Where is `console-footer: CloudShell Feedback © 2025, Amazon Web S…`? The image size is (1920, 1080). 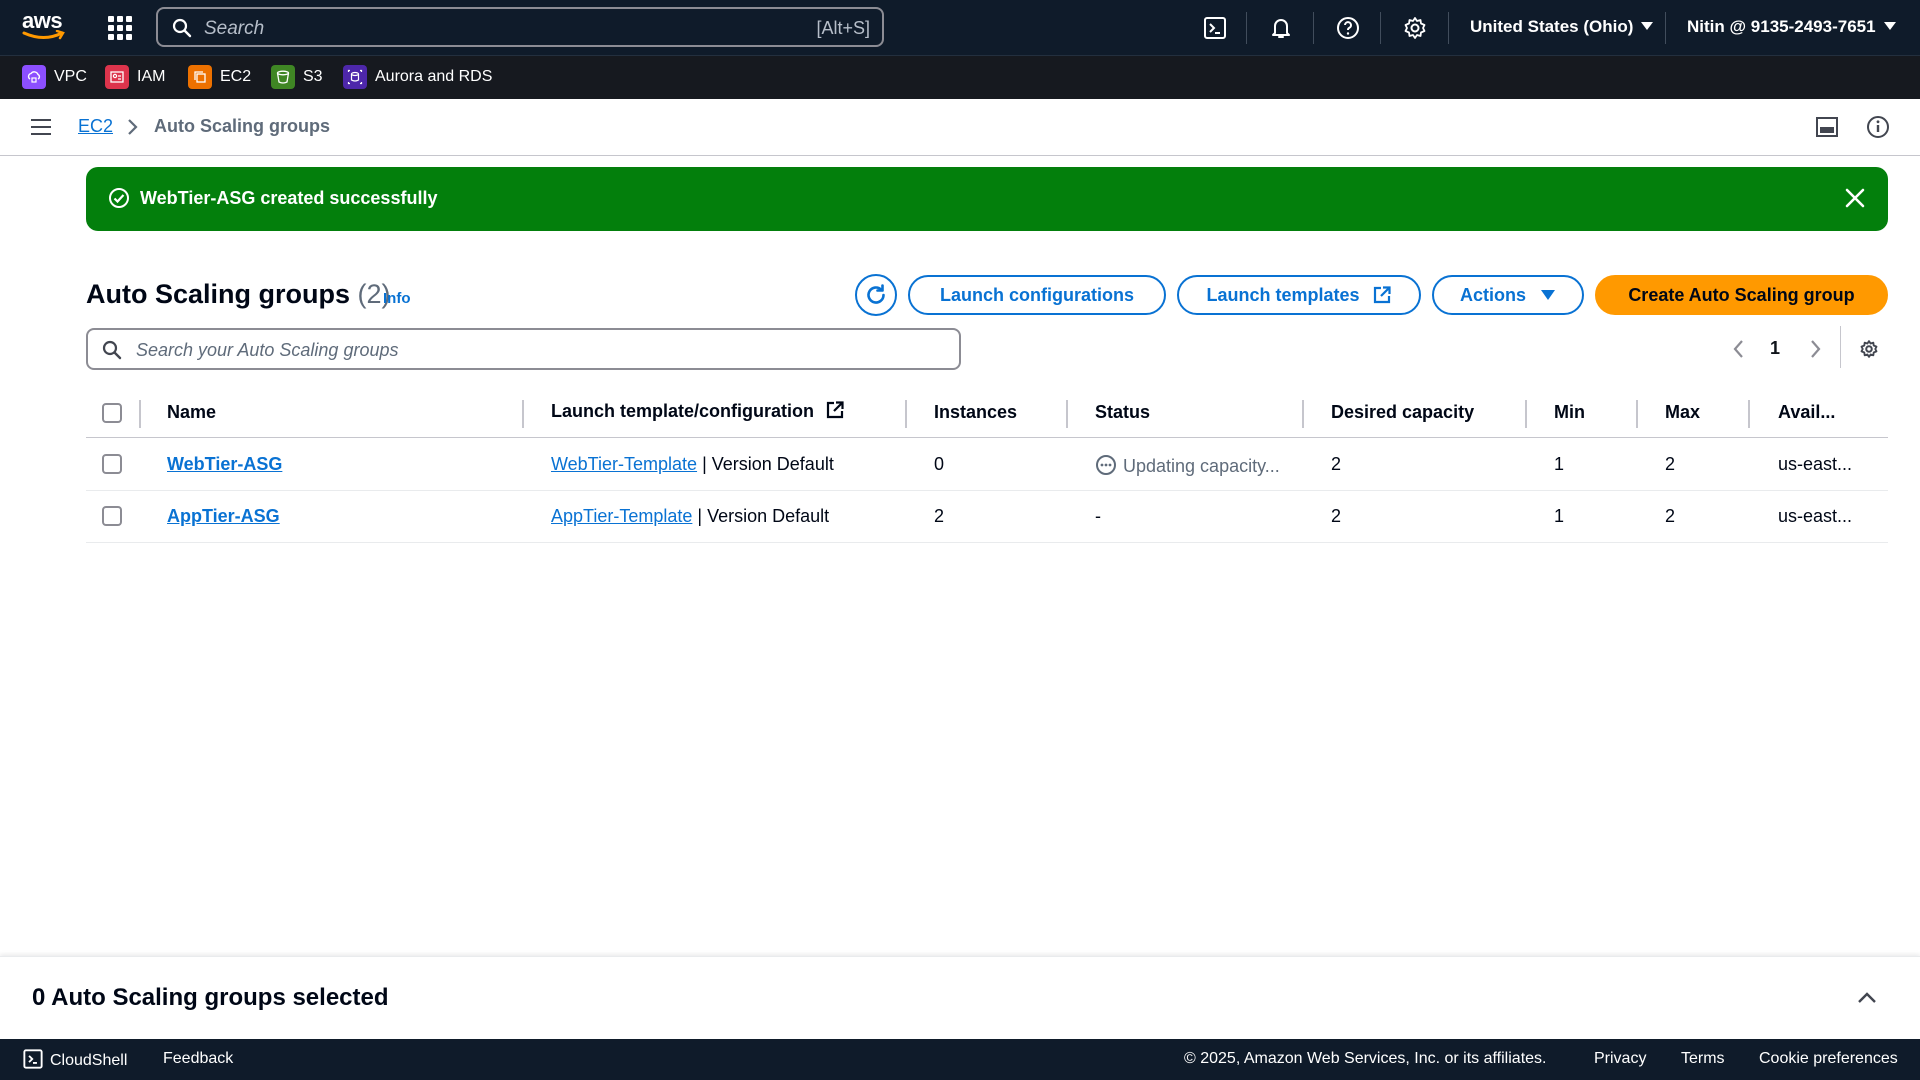
console-footer: CloudShell Feedback © 2025, Amazon Web S… is located at coordinates (960, 1059).